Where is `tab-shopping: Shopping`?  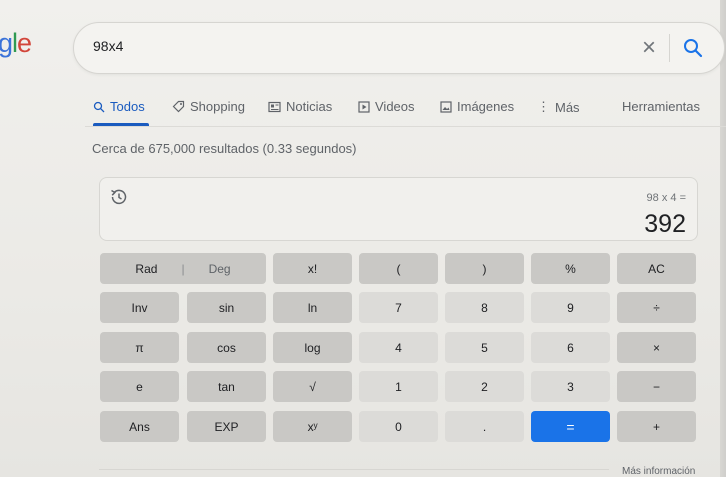
tab-shopping: Shopping is located at coordinates (208, 106).